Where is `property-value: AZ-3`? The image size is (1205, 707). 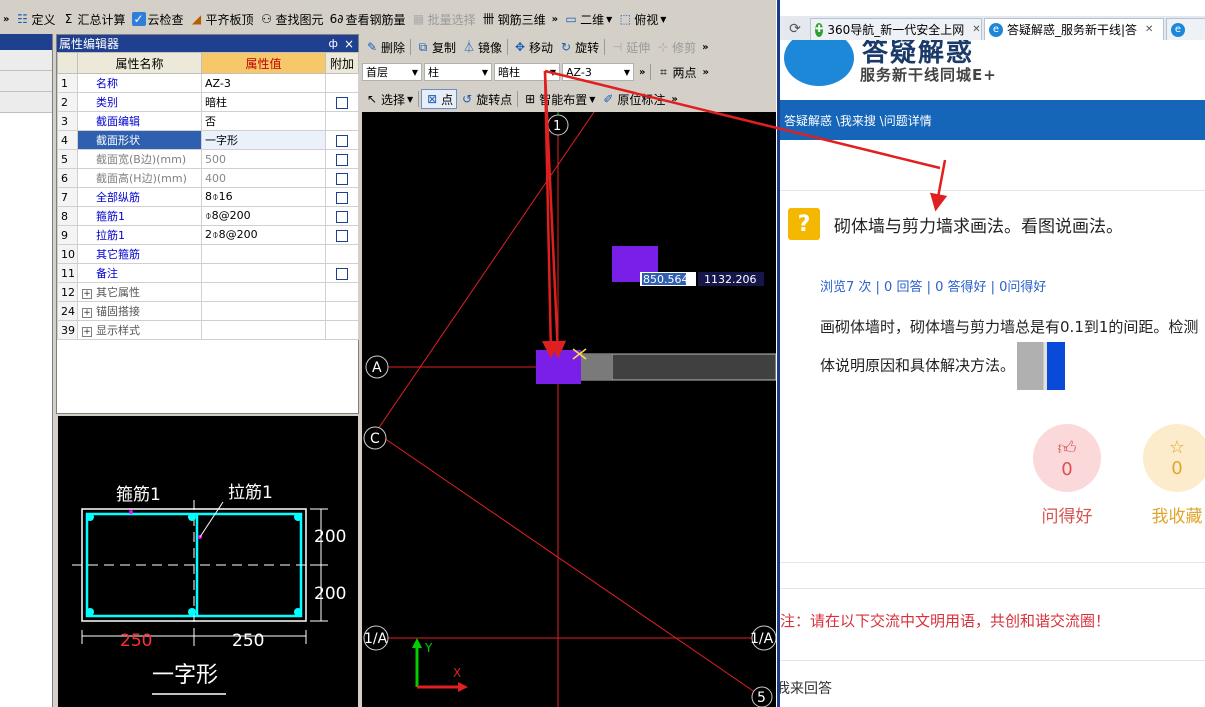 property-value: AZ-3 is located at coordinates (263, 83).